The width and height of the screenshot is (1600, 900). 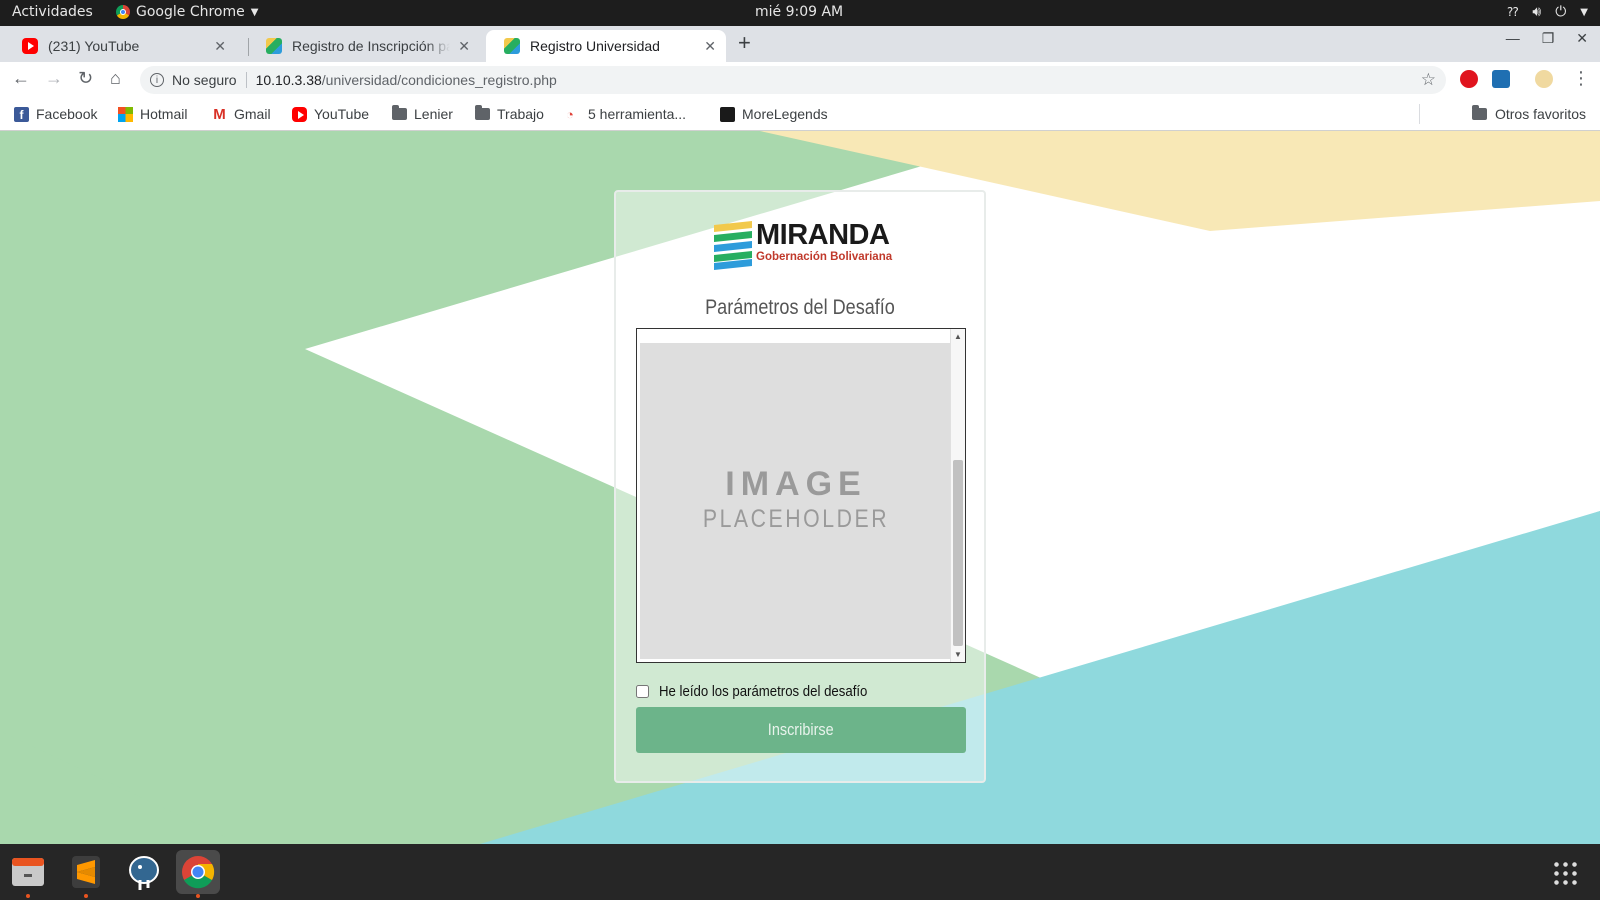 What do you see at coordinates (219, 114) in the screenshot?
I see `gmail-icon: M` at bounding box center [219, 114].